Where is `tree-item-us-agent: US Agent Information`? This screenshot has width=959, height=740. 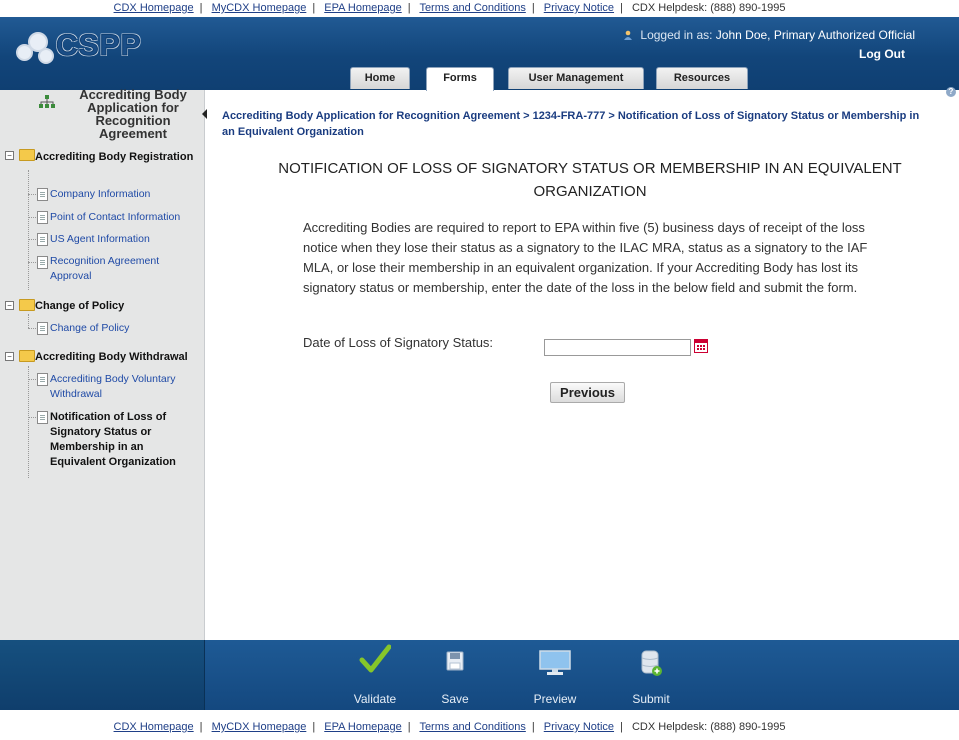
tree-item-us-agent: US Agent Information is located at coordinates (125, 239).